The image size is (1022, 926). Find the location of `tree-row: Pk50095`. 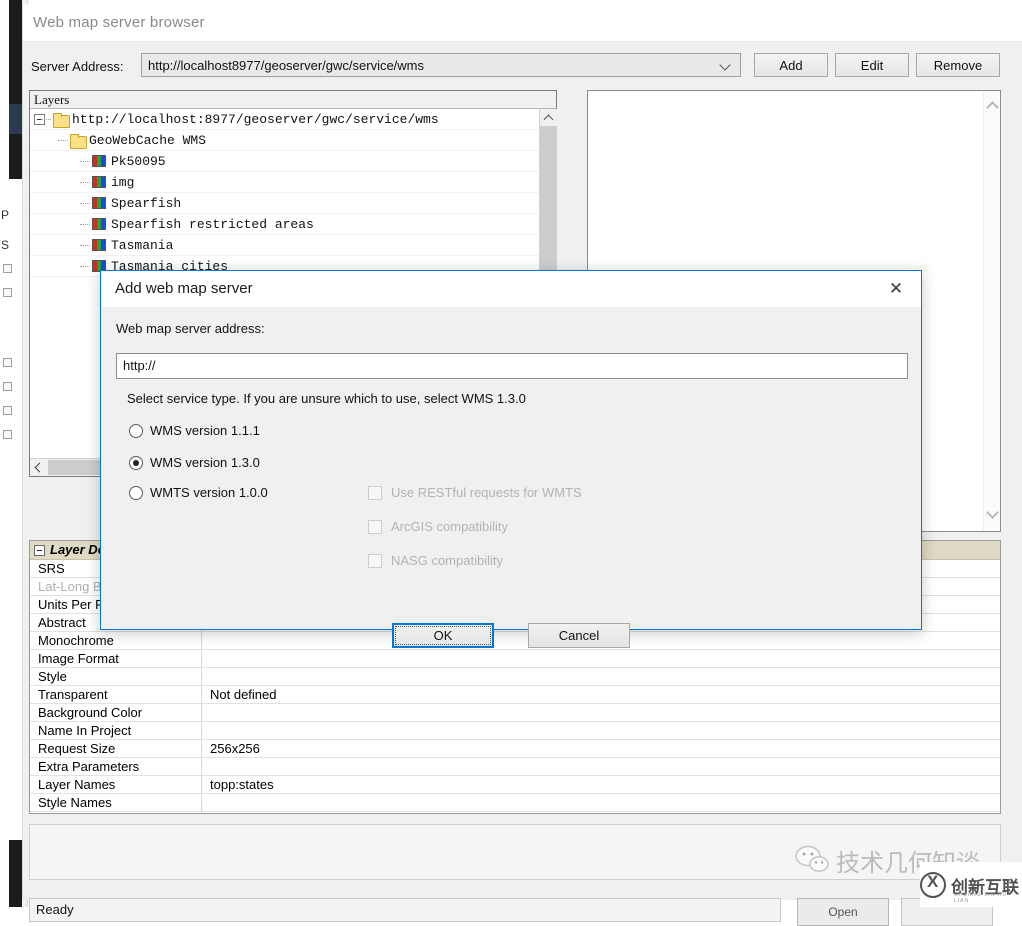

tree-row: Pk50095 is located at coordinates (293, 161).